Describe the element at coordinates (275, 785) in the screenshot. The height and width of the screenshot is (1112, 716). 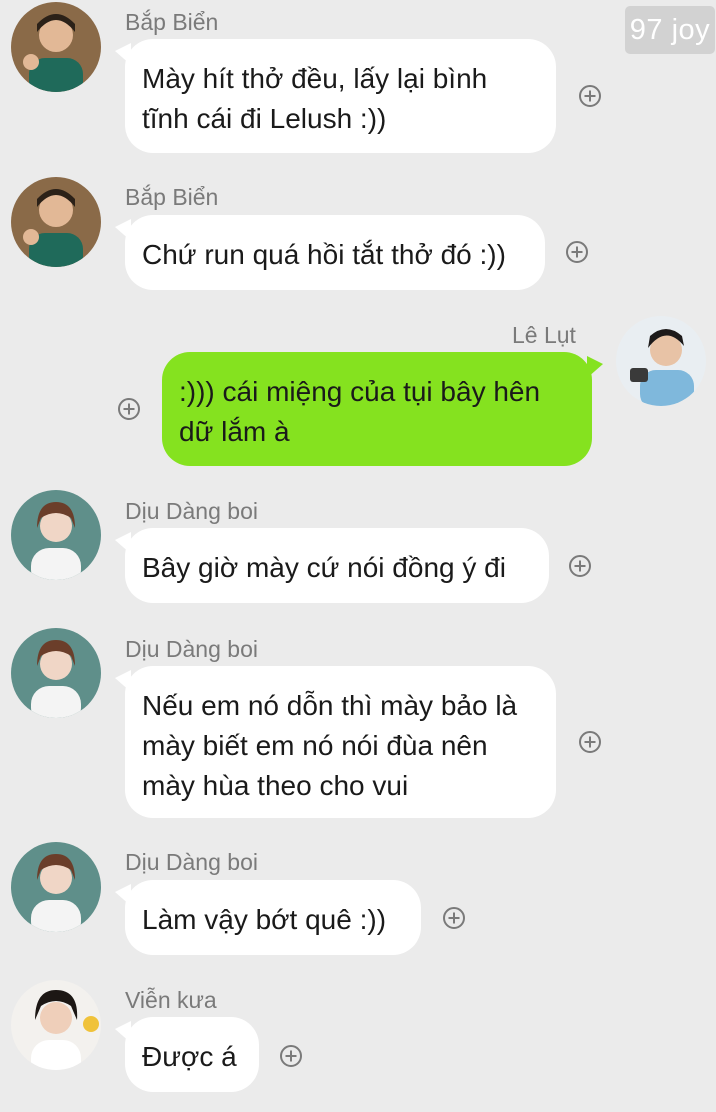
I see `message-text: mày hùa theo cho vui` at that location.